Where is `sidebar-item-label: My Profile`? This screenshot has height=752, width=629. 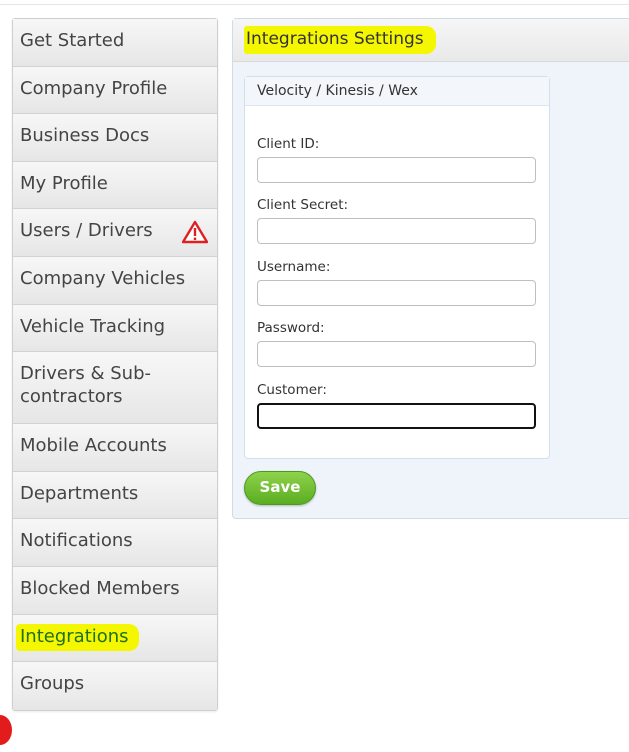 sidebar-item-label: My Profile is located at coordinates (64, 183).